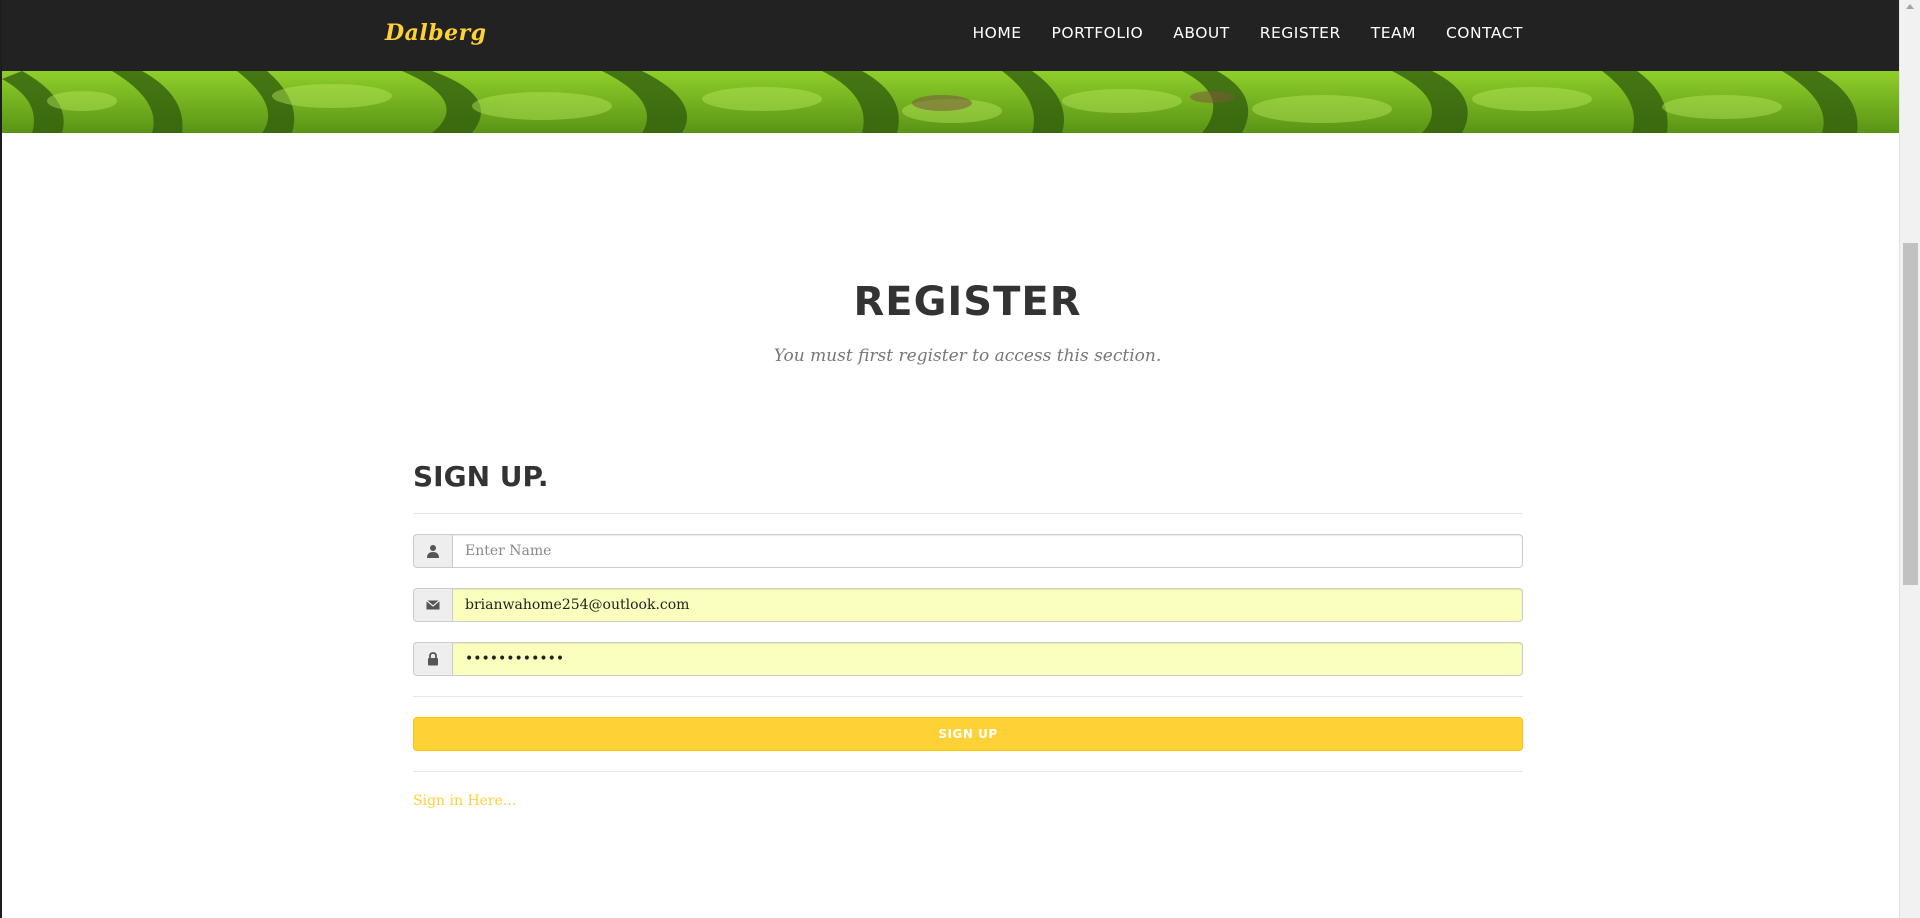 The image size is (1920, 918). Describe the element at coordinates (432, 551) in the screenshot. I see `user-icon` at that location.